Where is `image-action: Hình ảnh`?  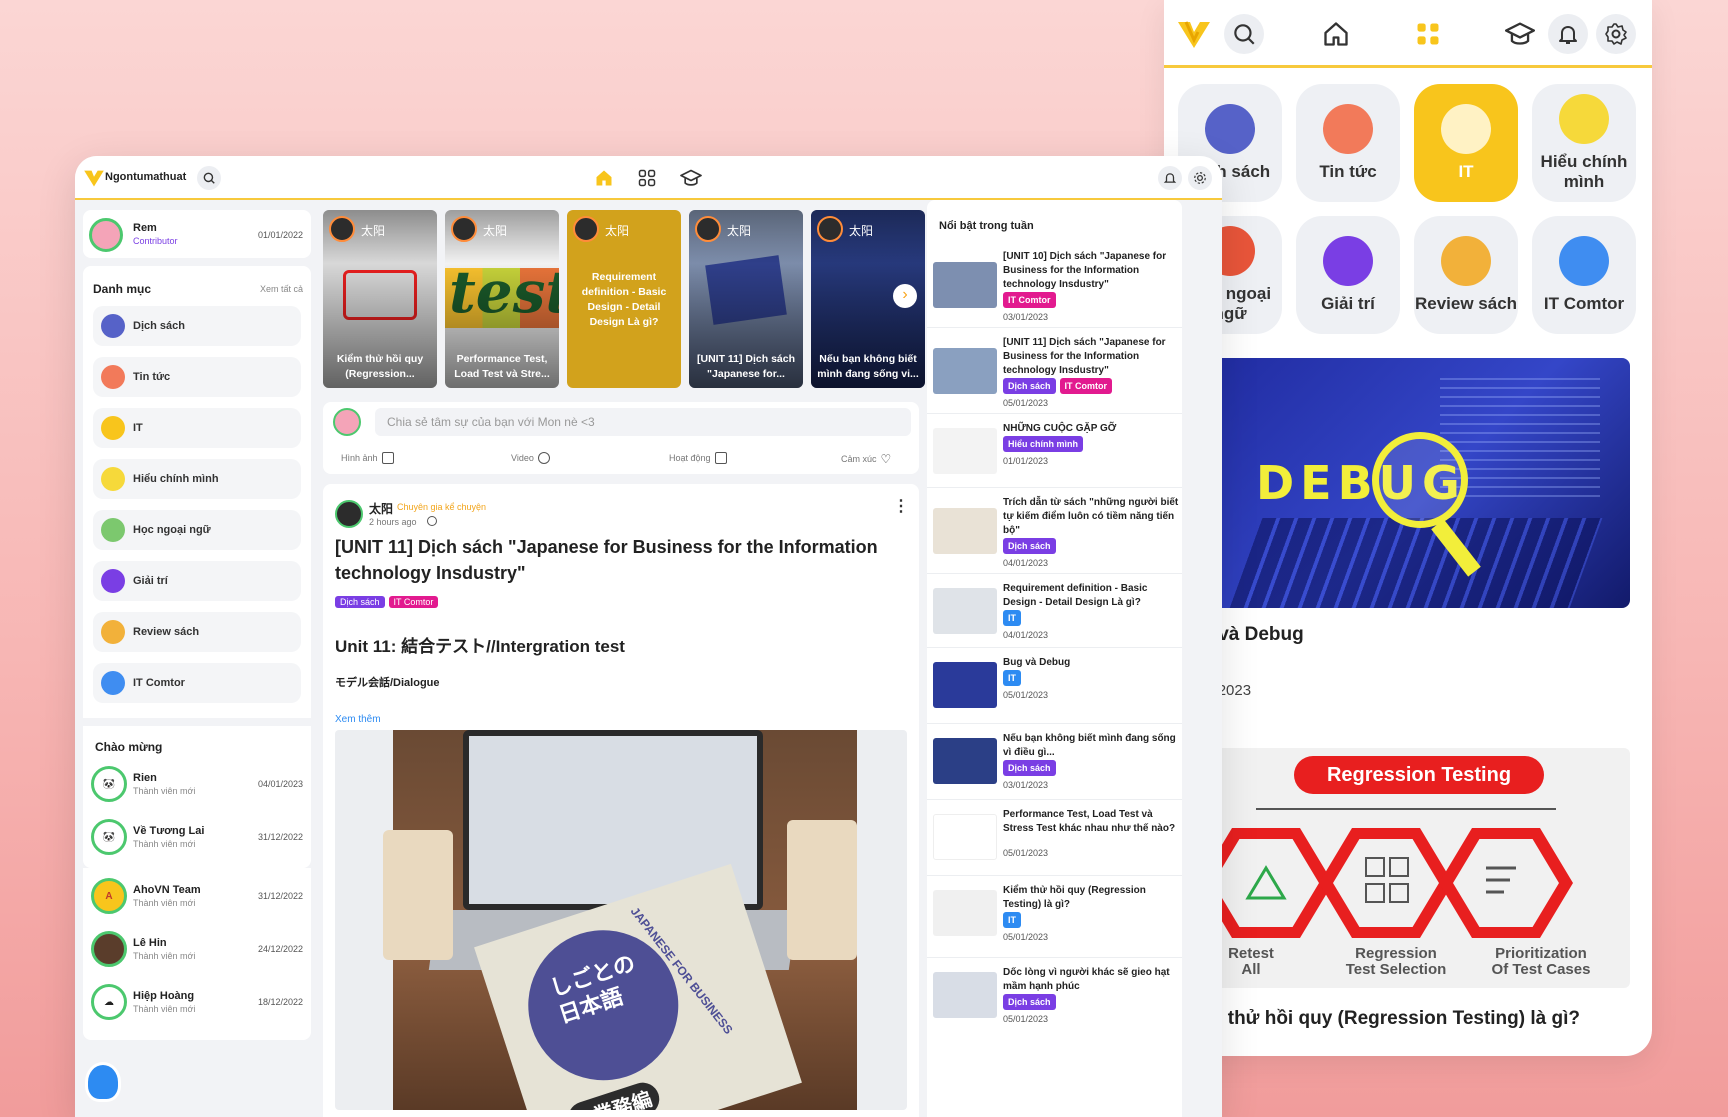
image-action: Hình ảnh is located at coordinates (367, 458).